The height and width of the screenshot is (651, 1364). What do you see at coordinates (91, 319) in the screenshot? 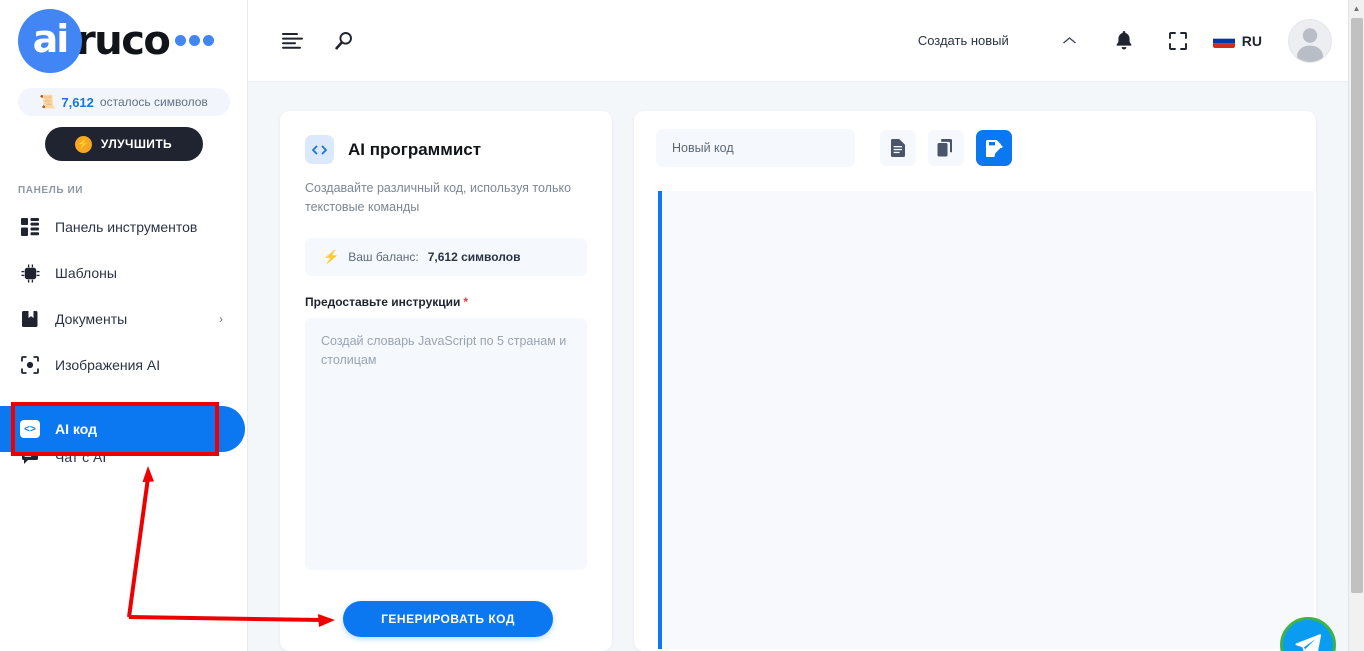
I see `sidebar-item-label: Документы` at bounding box center [91, 319].